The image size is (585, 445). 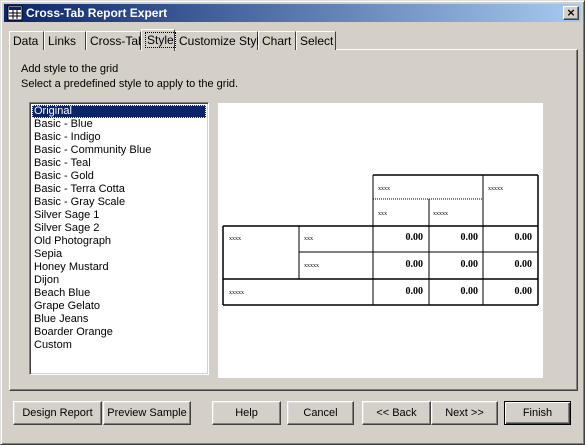 What do you see at coordinates (119, 267) in the screenshot?
I see `style-list-item: Honey Mustard` at bounding box center [119, 267].